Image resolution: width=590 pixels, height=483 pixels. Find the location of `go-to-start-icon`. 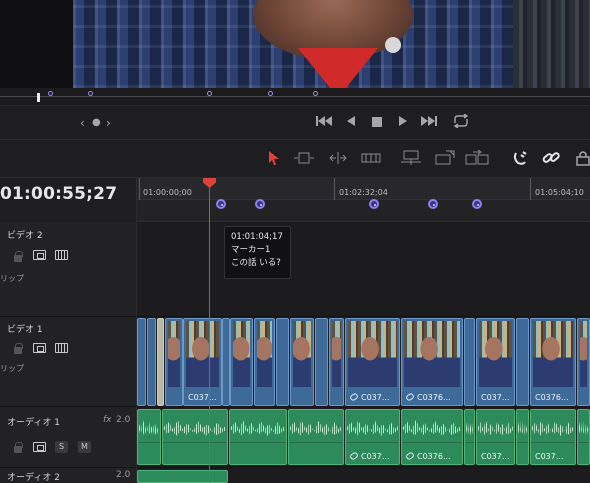

go-to-start-icon is located at coordinates (324, 122).